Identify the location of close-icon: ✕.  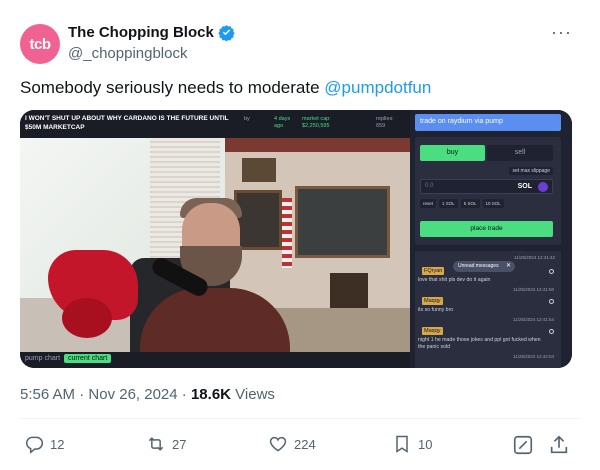
(508, 266).